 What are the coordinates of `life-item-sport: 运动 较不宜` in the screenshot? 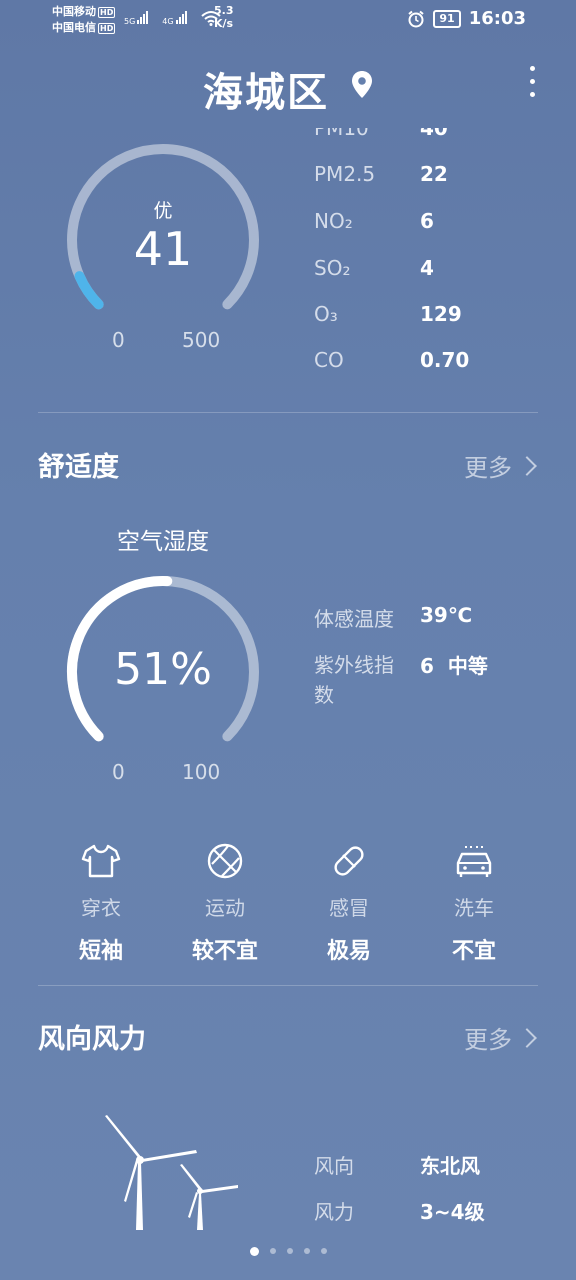 It's located at (225, 901).